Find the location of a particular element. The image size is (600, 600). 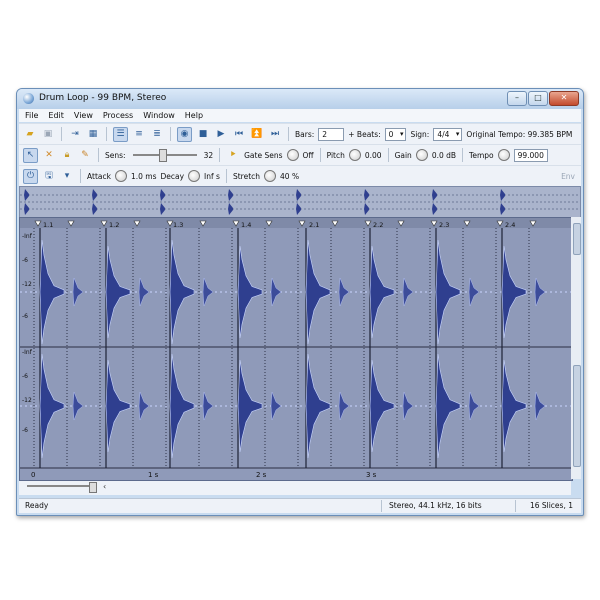

attack-label: Attack is located at coordinates (99, 176).